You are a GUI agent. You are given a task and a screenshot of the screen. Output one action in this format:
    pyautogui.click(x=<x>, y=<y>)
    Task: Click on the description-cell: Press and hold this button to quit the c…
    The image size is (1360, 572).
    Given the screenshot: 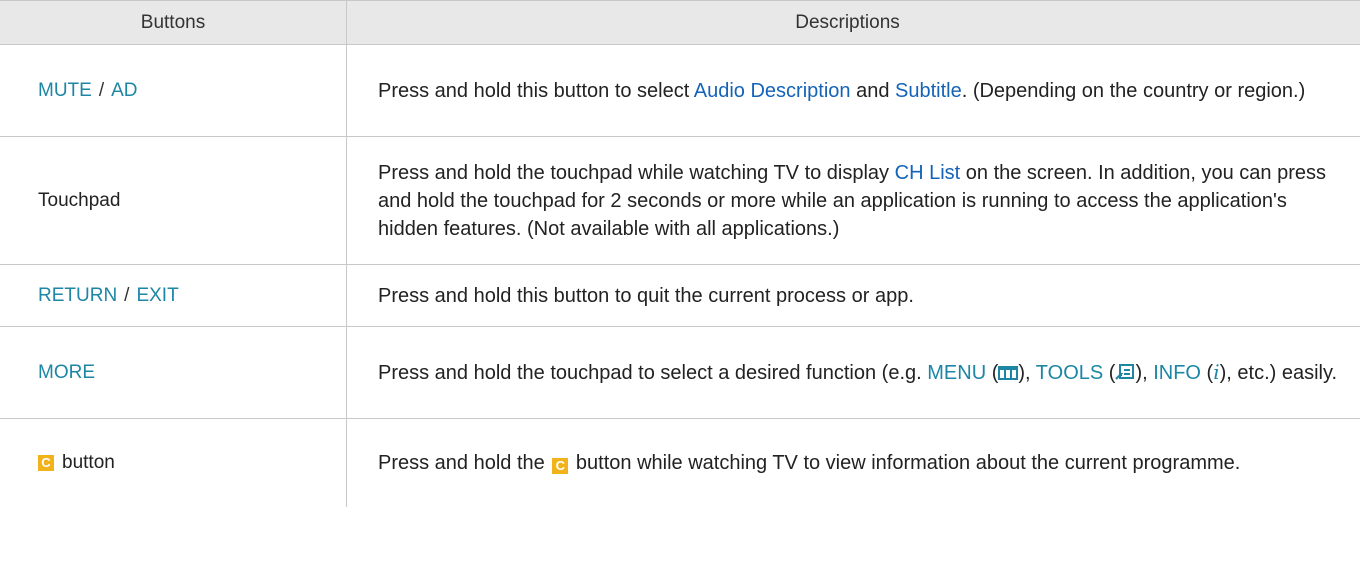 What is the action you would take?
    pyautogui.click(x=853, y=295)
    